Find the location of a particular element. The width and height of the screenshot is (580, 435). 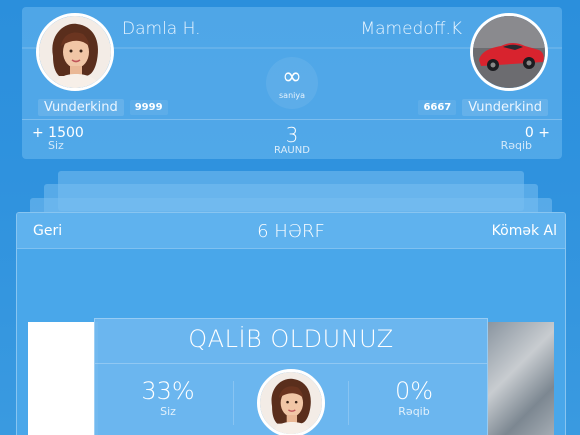

opponent-points: 6667 is located at coordinates (437, 107).